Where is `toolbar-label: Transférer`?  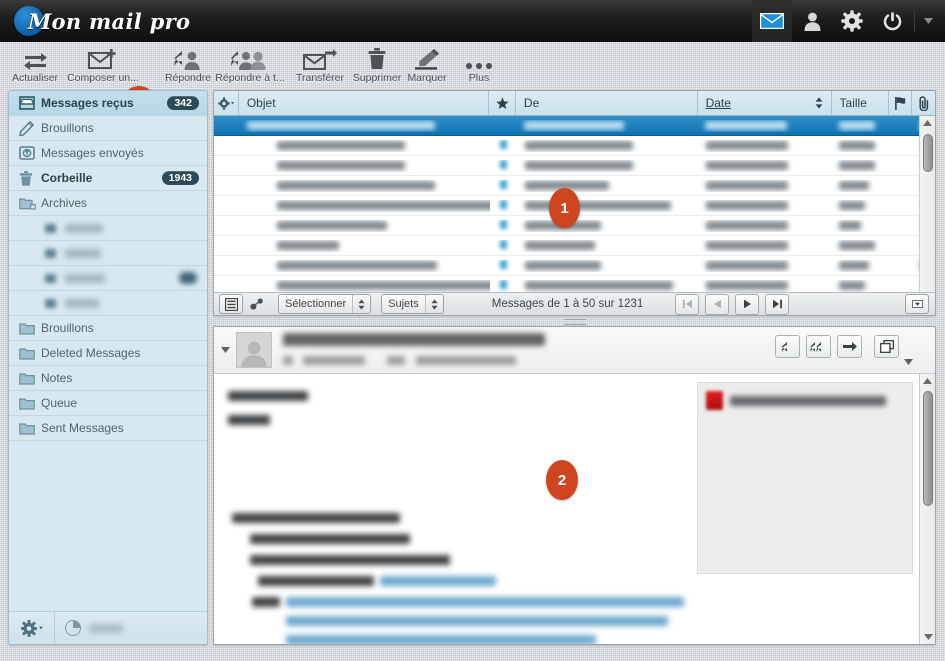
toolbar-label: Transférer is located at coordinates (320, 78).